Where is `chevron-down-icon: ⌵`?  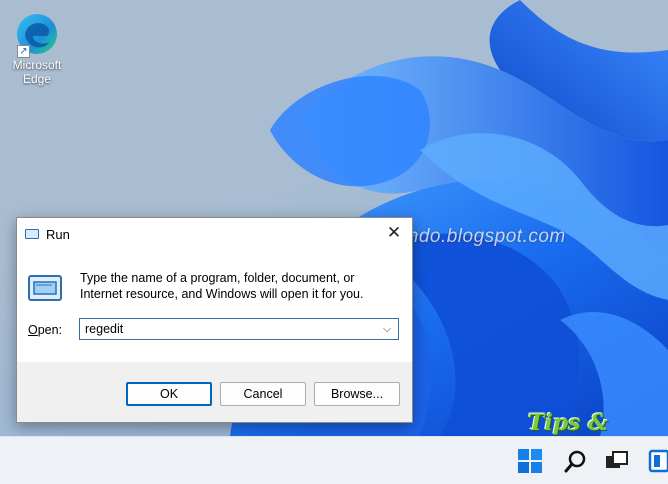 chevron-down-icon: ⌵ is located at coordinates (387, 329).